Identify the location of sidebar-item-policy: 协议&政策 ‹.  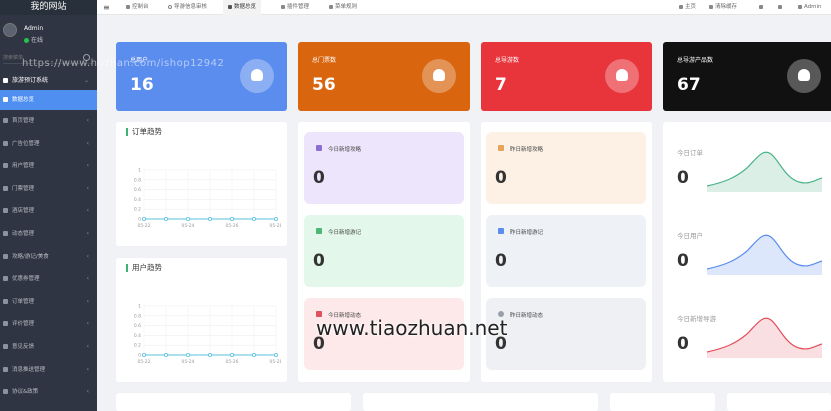
(48, 392).